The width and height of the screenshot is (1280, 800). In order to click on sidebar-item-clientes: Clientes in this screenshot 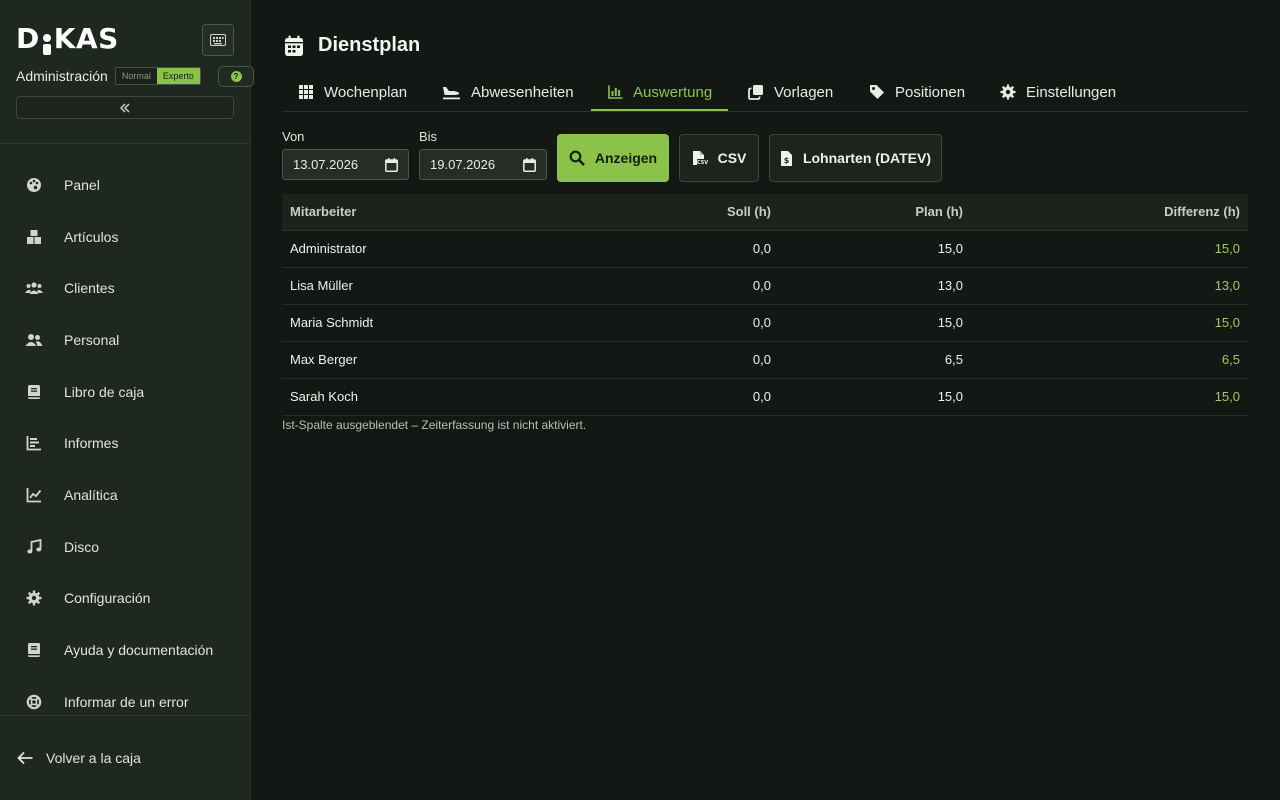, I will do `click(125, 288)`.